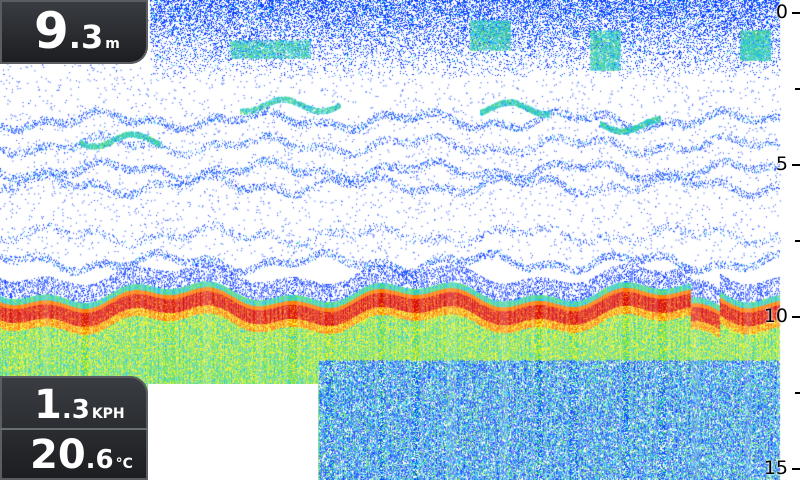  What do you see at coordinates (58, 455) in the screenshot?
I see `temperature-value-int: 20` at bounding box center [58, 455].